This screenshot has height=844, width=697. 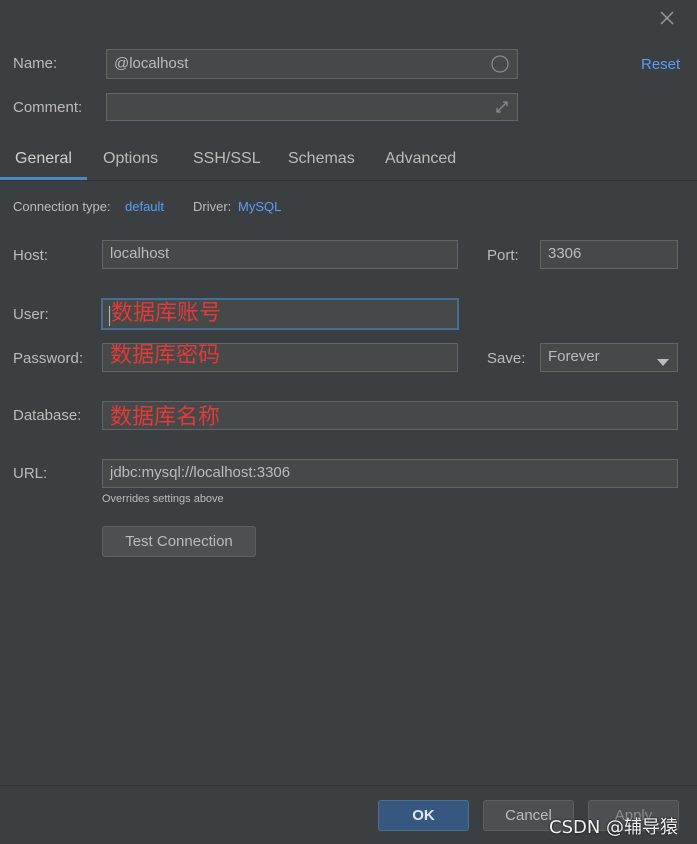 What do you see at coordinates (348, 180) in the screenshot?
I see `tab-divider` at bounding box center [348, 180].